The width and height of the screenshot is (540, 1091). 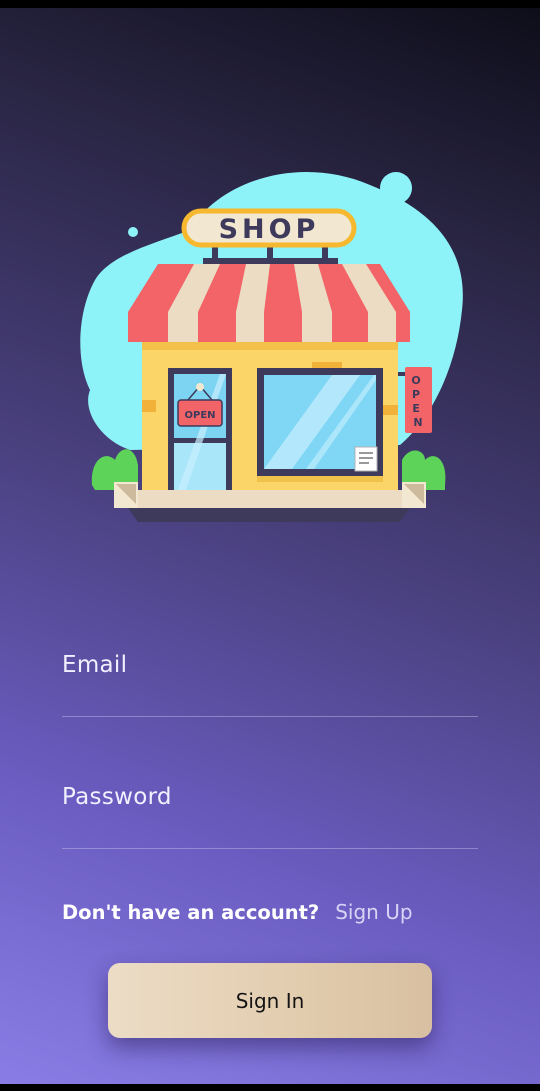 I want to click on door-open-sign-text: OPEN, so click(x=199, y=415).